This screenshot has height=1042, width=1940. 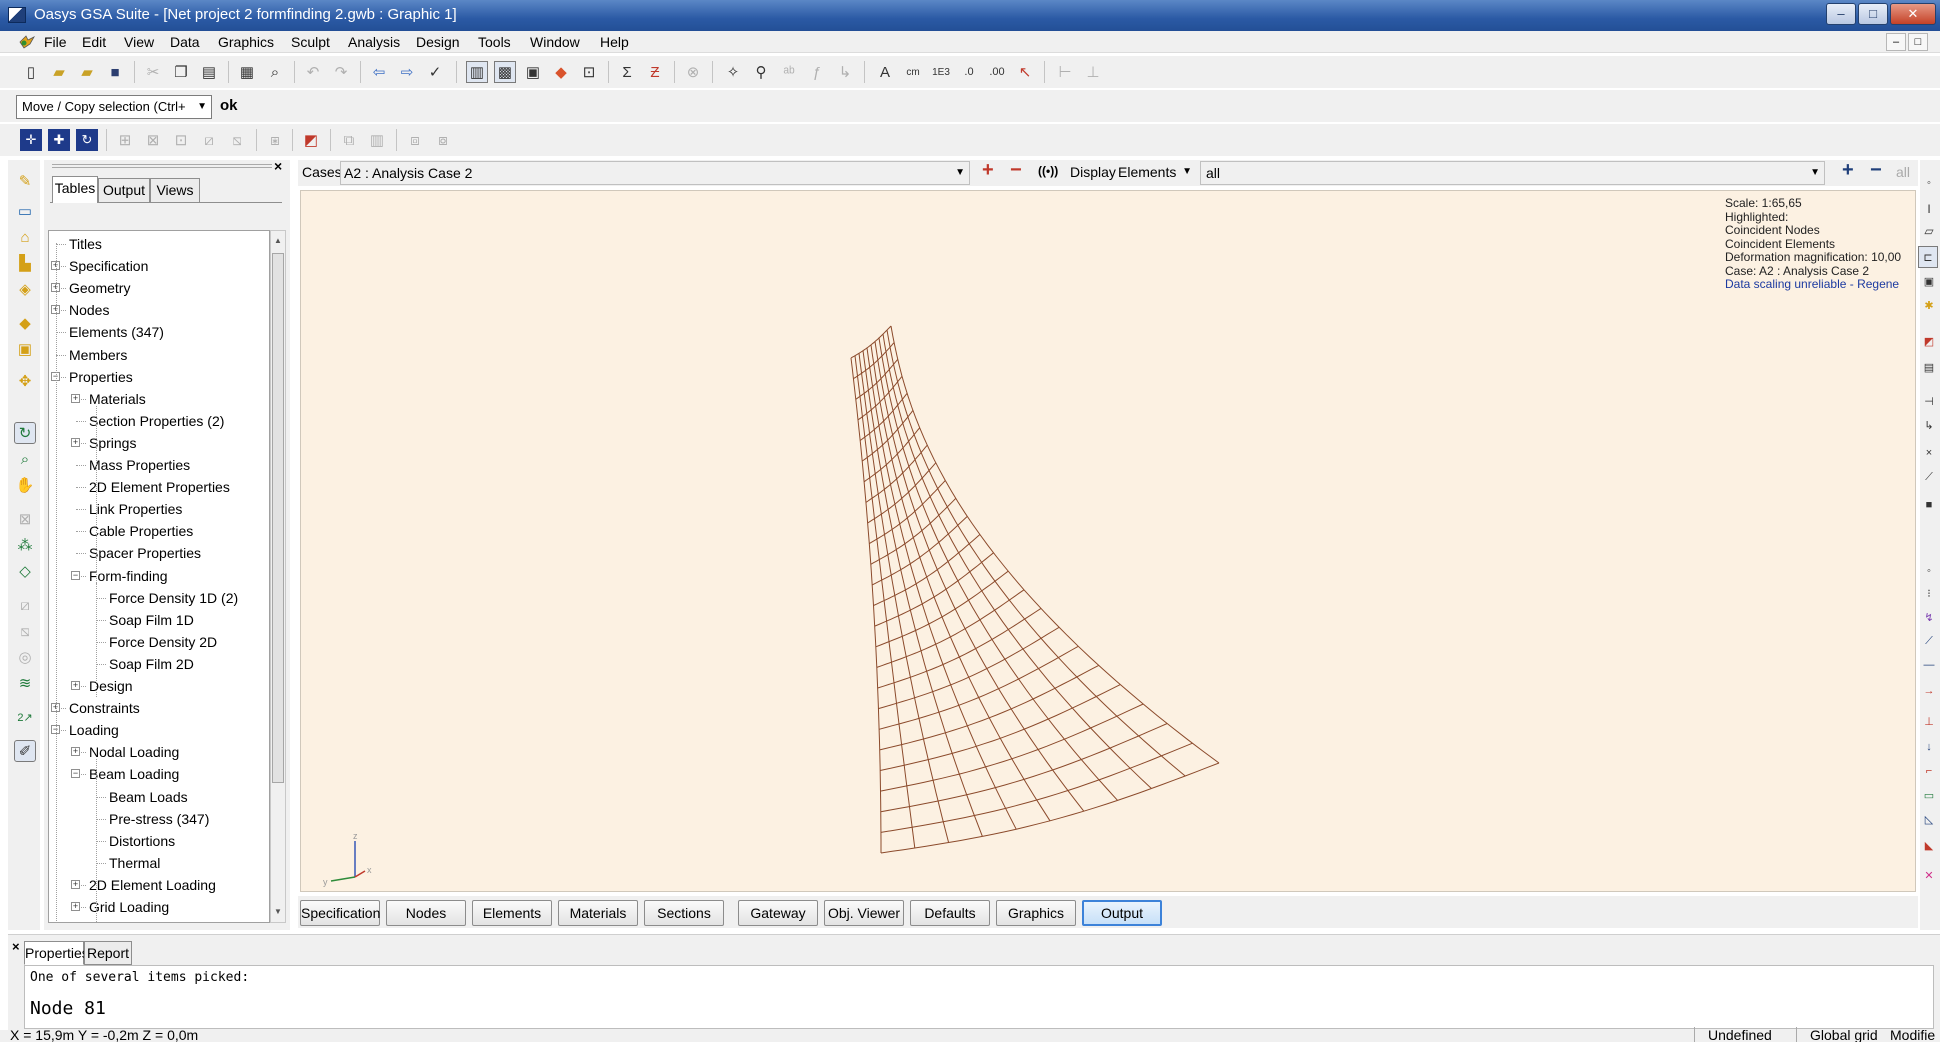 I want to click on check-icon: ✓, so click(x=435, y=72).